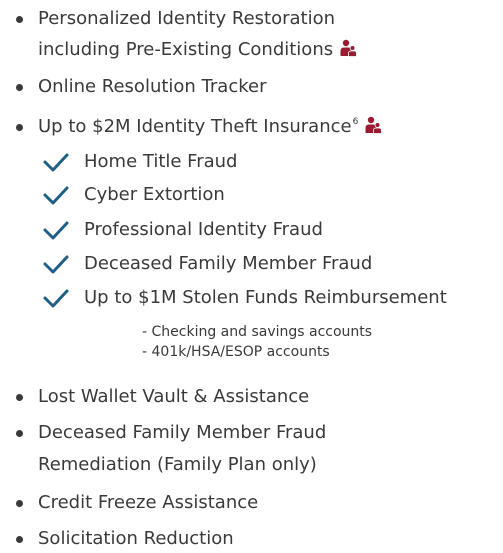 The width and height of the screenshot is (503, 553). Describe the element at coordinates (236, 352) in the screenshot. I see `funds-sub-item-label: - 401k/HSA/ESOP accounts` at that location.